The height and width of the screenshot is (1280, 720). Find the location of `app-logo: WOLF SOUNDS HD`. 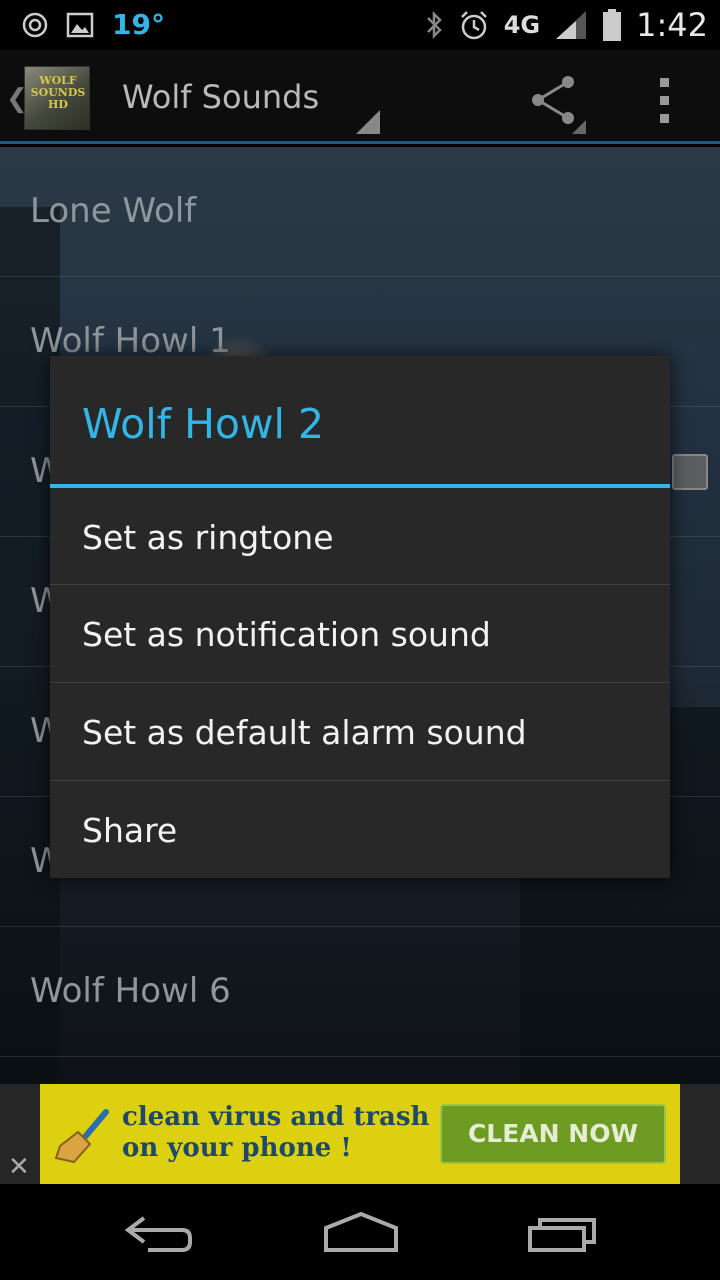

app-logo: WOLF SOUNDS HD is located at coordinates (57, 98).